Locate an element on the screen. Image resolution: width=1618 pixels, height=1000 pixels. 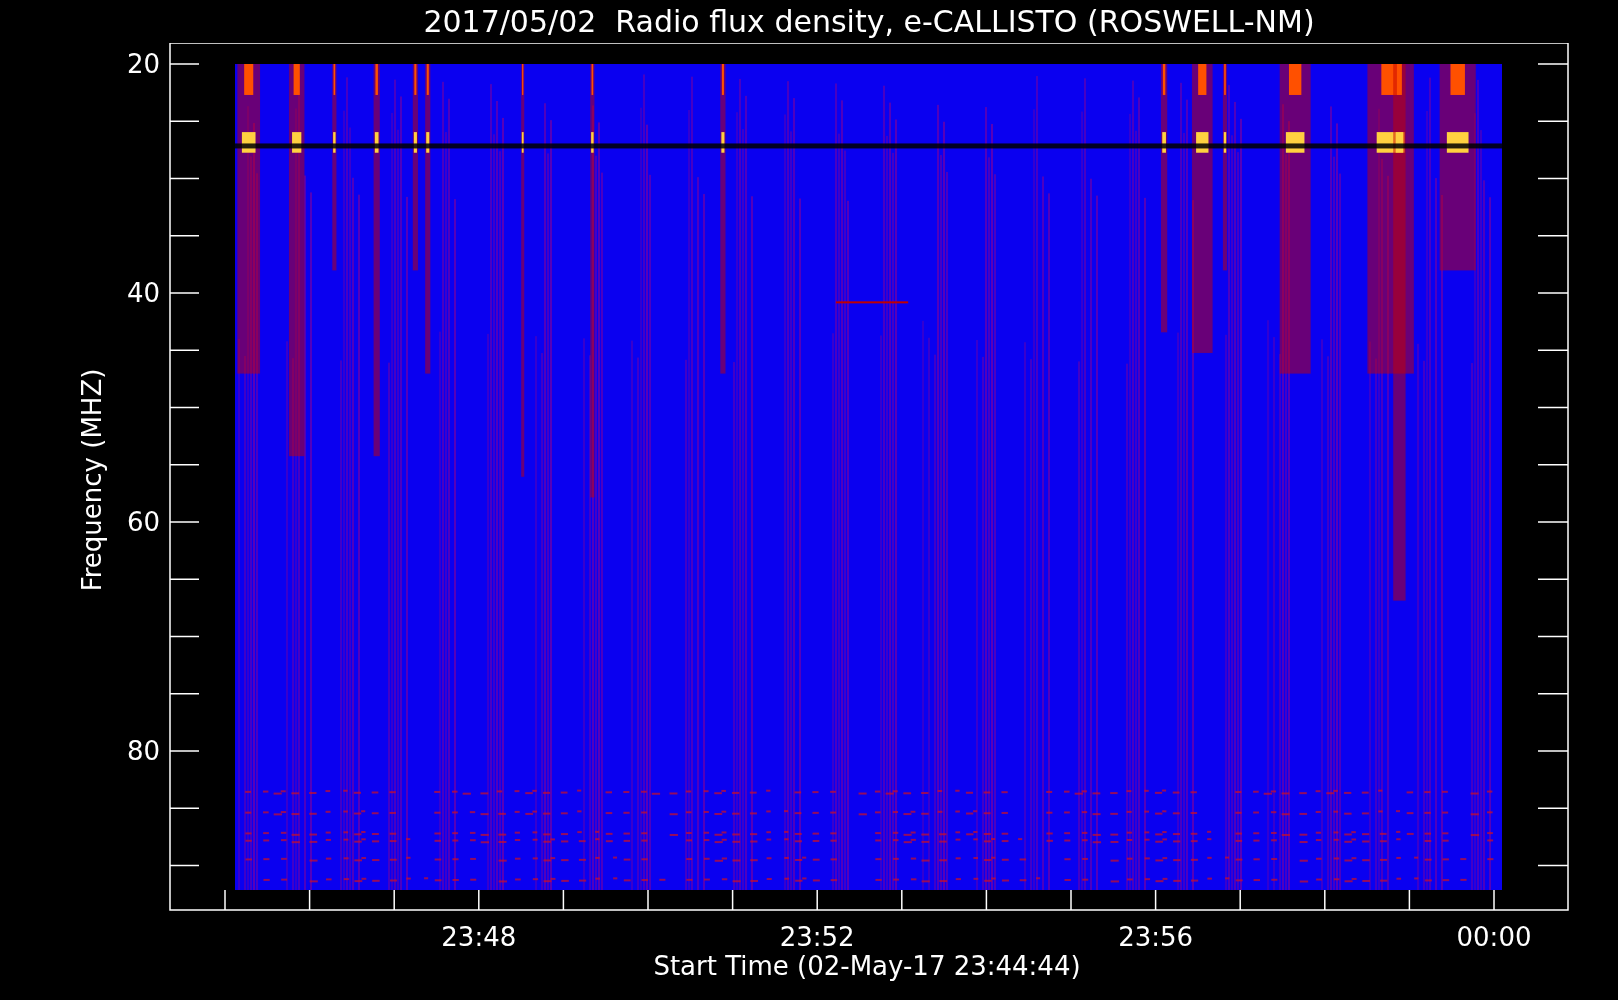
x-tick-label: 23:56 is located at coordinates (1156, 937).